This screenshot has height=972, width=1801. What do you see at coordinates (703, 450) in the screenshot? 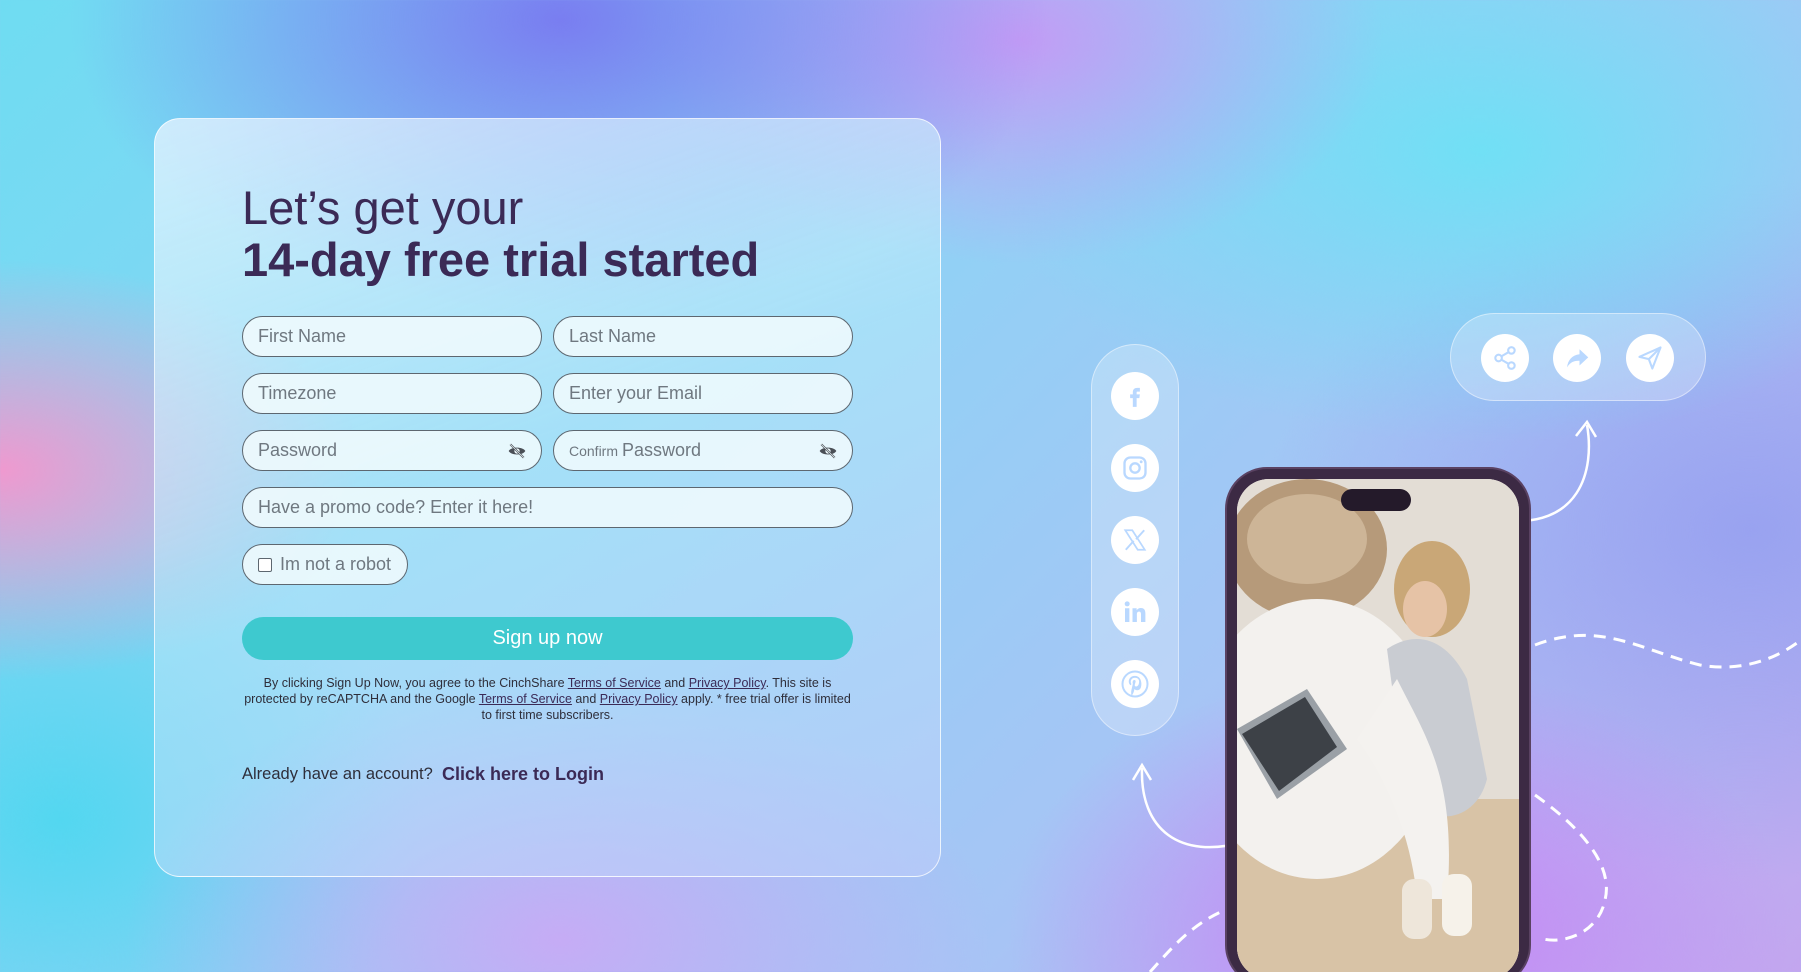
I see `confirm-password-input: Confirm Password` at bounding box center [703, 450].